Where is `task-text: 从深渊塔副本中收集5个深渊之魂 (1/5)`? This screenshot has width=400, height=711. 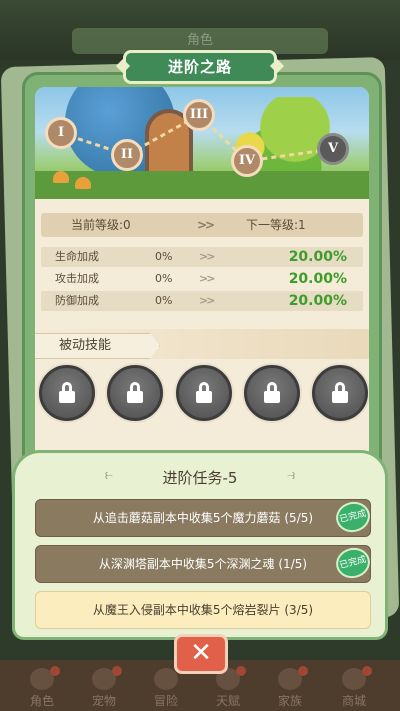
task-text: 从深渊塔副本中收集5个深渊之魂 (1/5) is located at coordinates (203, 564).